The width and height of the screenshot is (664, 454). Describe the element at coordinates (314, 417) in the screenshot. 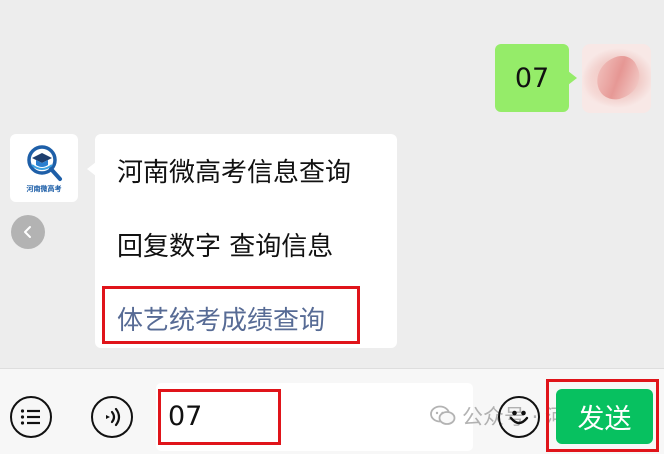

I see `message-input: 07` at that location.